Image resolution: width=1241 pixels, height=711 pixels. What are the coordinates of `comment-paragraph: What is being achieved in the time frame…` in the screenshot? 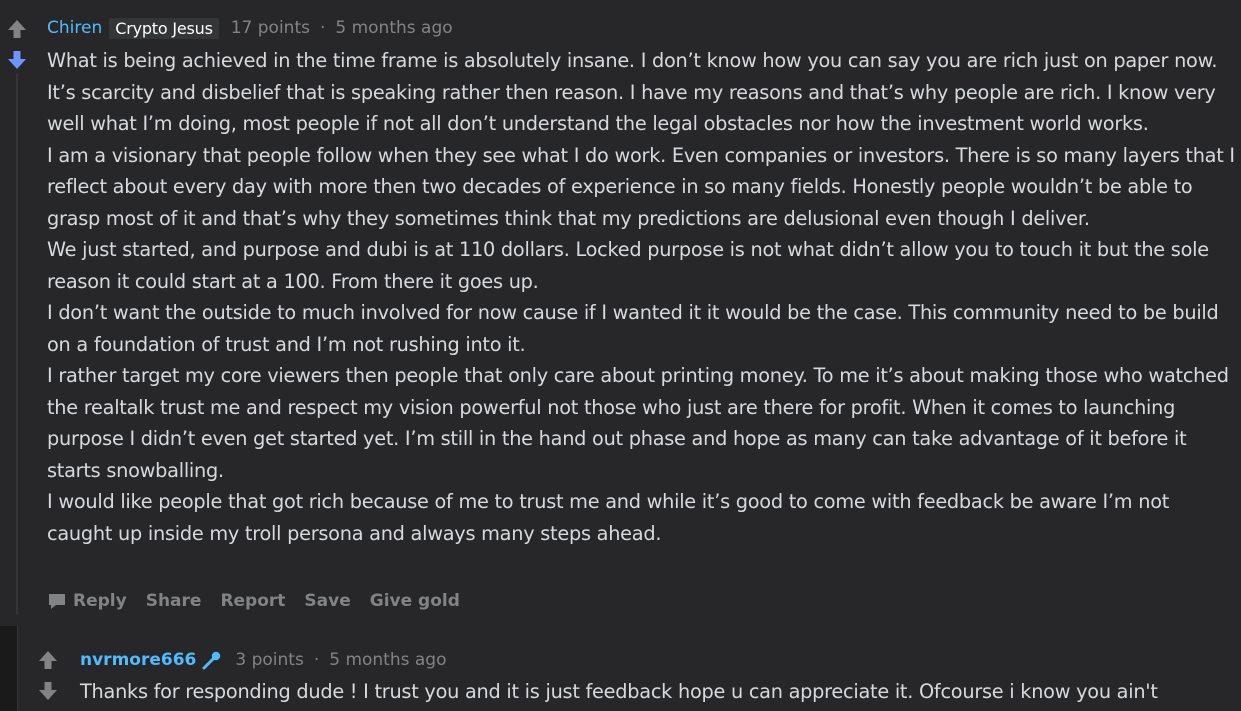 It's located at (632, 92).